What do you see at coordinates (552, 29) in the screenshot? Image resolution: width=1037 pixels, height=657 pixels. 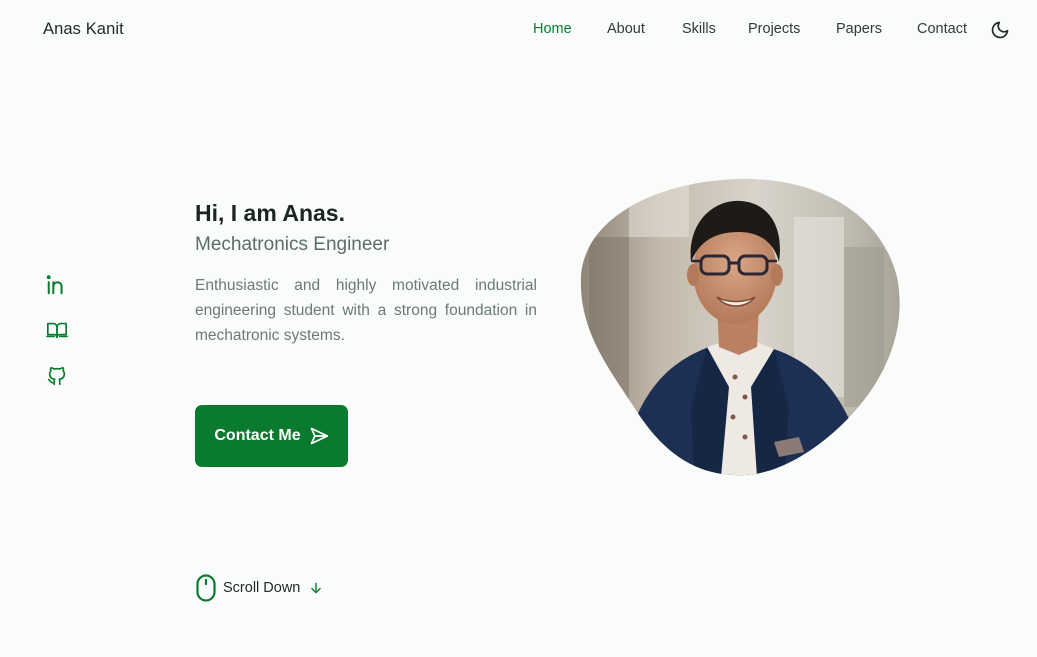 I see `nav-item-home: Home` at bounding box center [552, 29].